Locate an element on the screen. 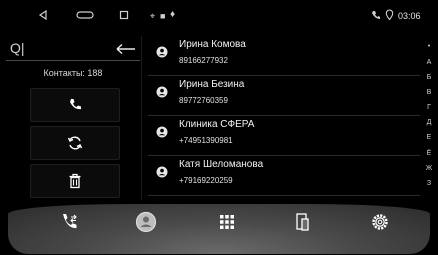 This screenshot has height=255, width=438. alphabet-index-item: Ж is located at coordinates (429, 168).